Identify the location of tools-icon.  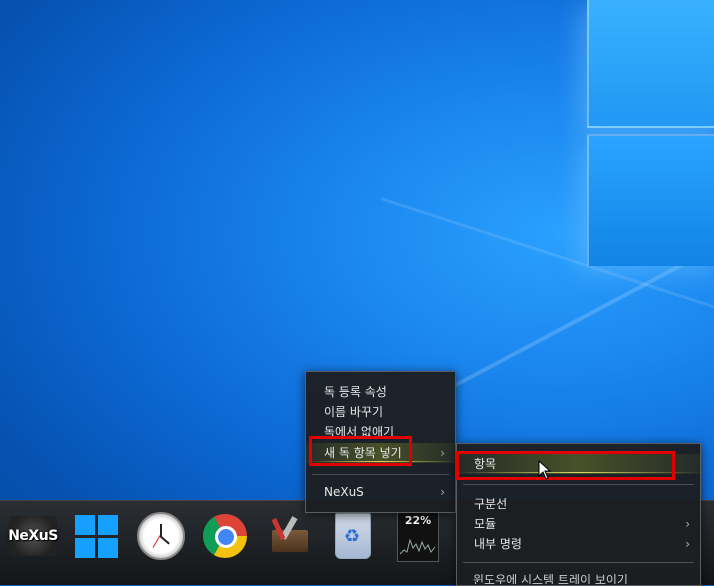
(290, 536).